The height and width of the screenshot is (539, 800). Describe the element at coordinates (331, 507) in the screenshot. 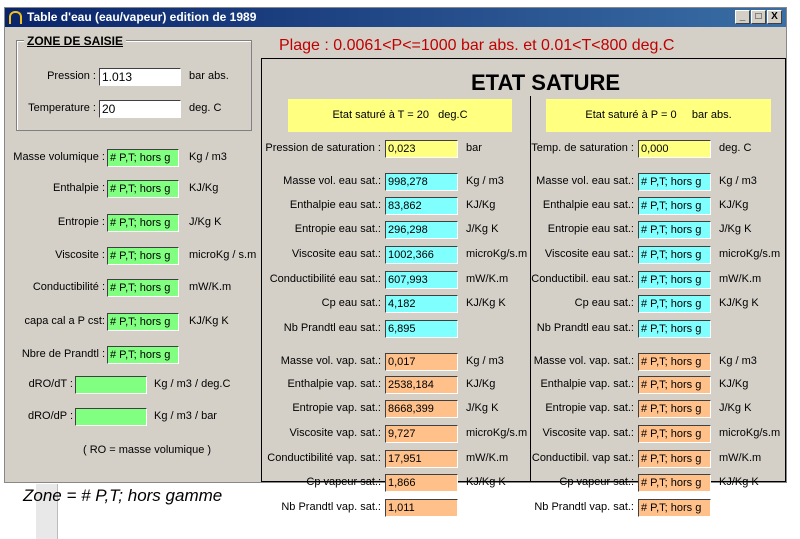

I see `left-vapor-6-label: Nb Prandtl vap. sat.:` at that location.